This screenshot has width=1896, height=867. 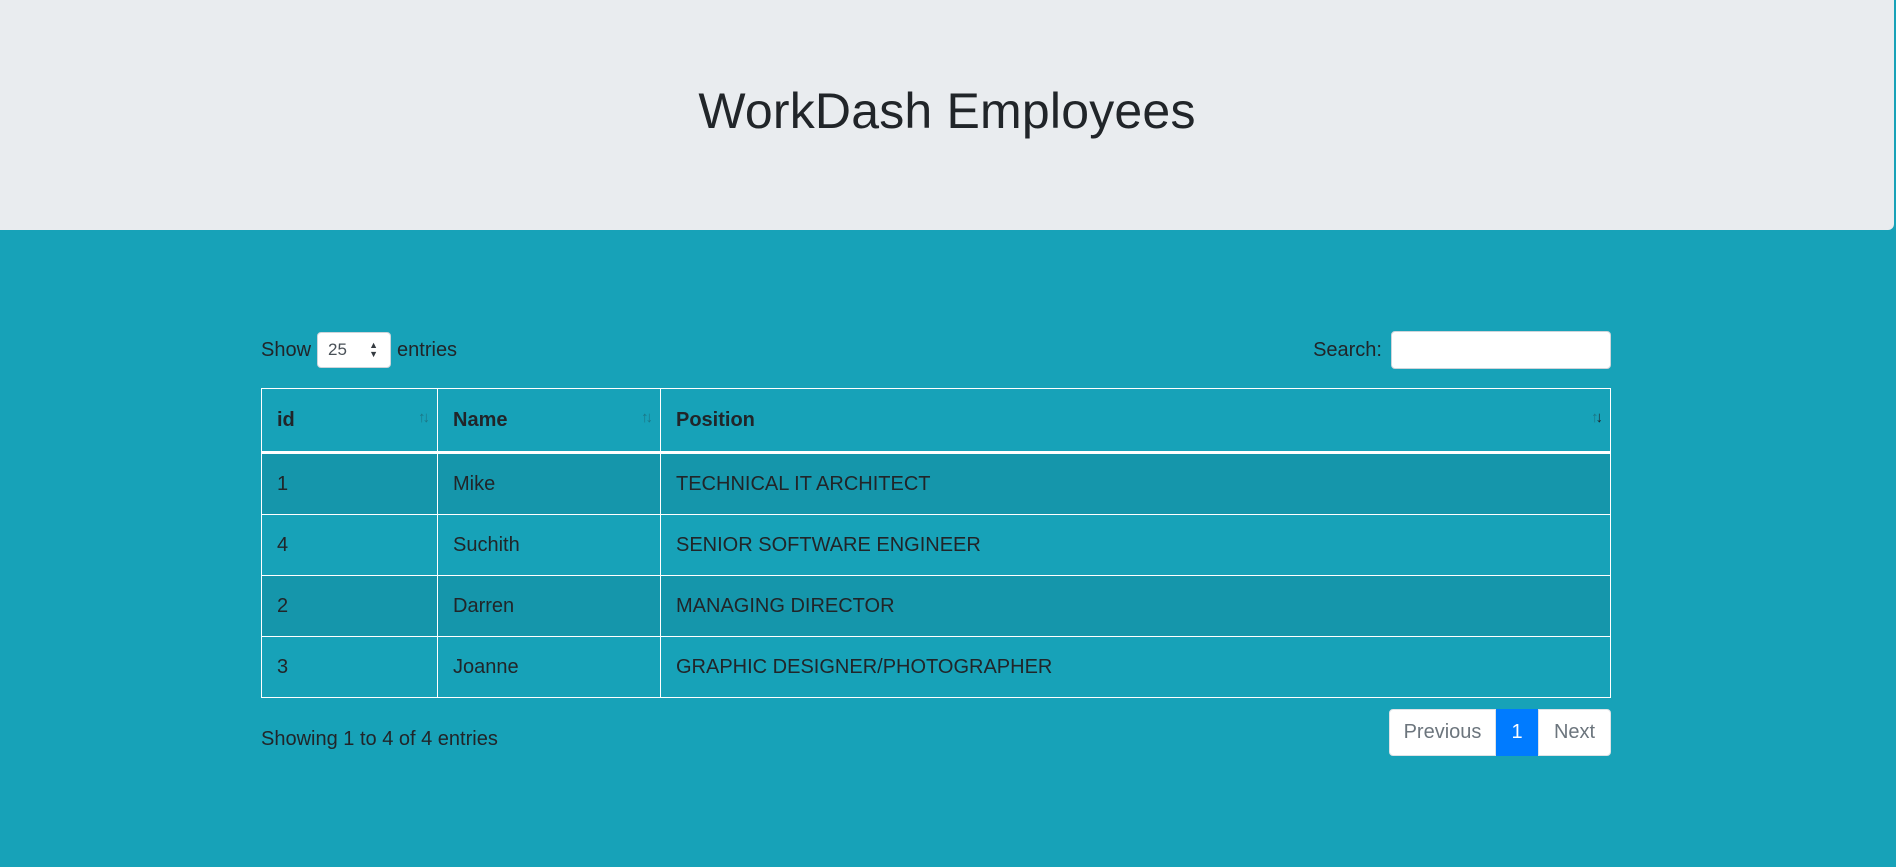 What do you see at coordinates (354, 350) in the screenshot?
I see `entries-select: 25 ▲ ▼` at bounding box center [354, 350].